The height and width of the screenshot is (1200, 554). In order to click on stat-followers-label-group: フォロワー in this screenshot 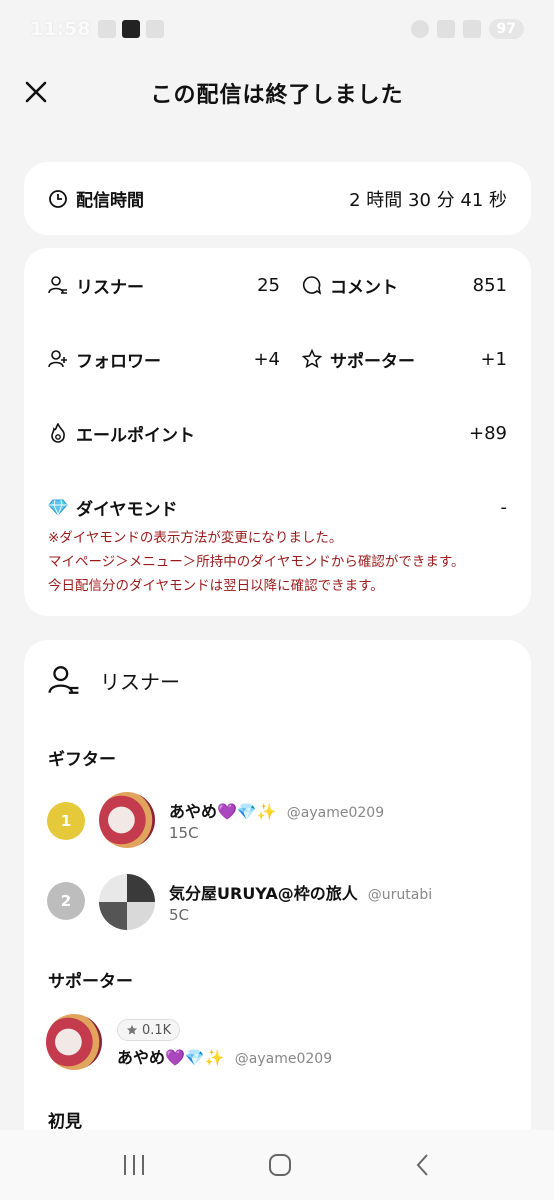, I will do `click(104, 359)`.